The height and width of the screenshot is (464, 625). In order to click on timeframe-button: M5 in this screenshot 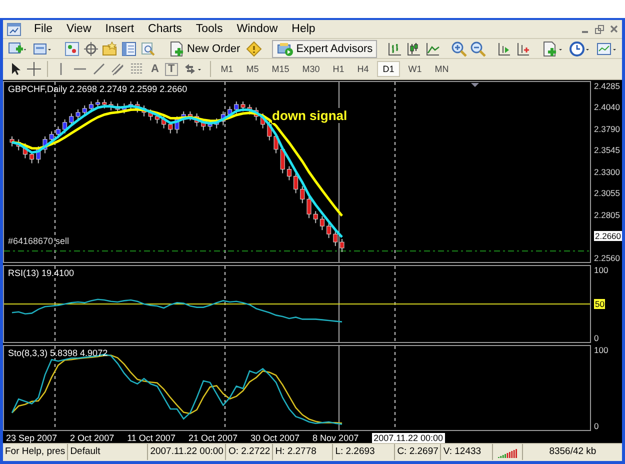, I will do `click(252, 69)`.